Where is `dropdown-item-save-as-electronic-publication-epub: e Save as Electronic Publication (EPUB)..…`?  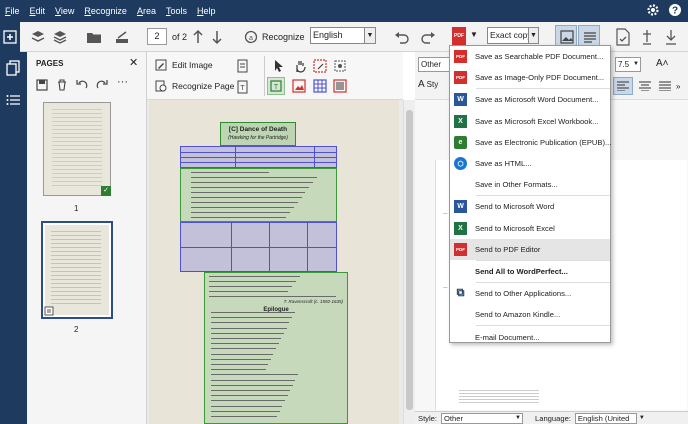
dropdown-item-save-as-electronic-publication-epub: e Save as Electronic Publication (EPUB)..… is located at coordinates (530, 142).